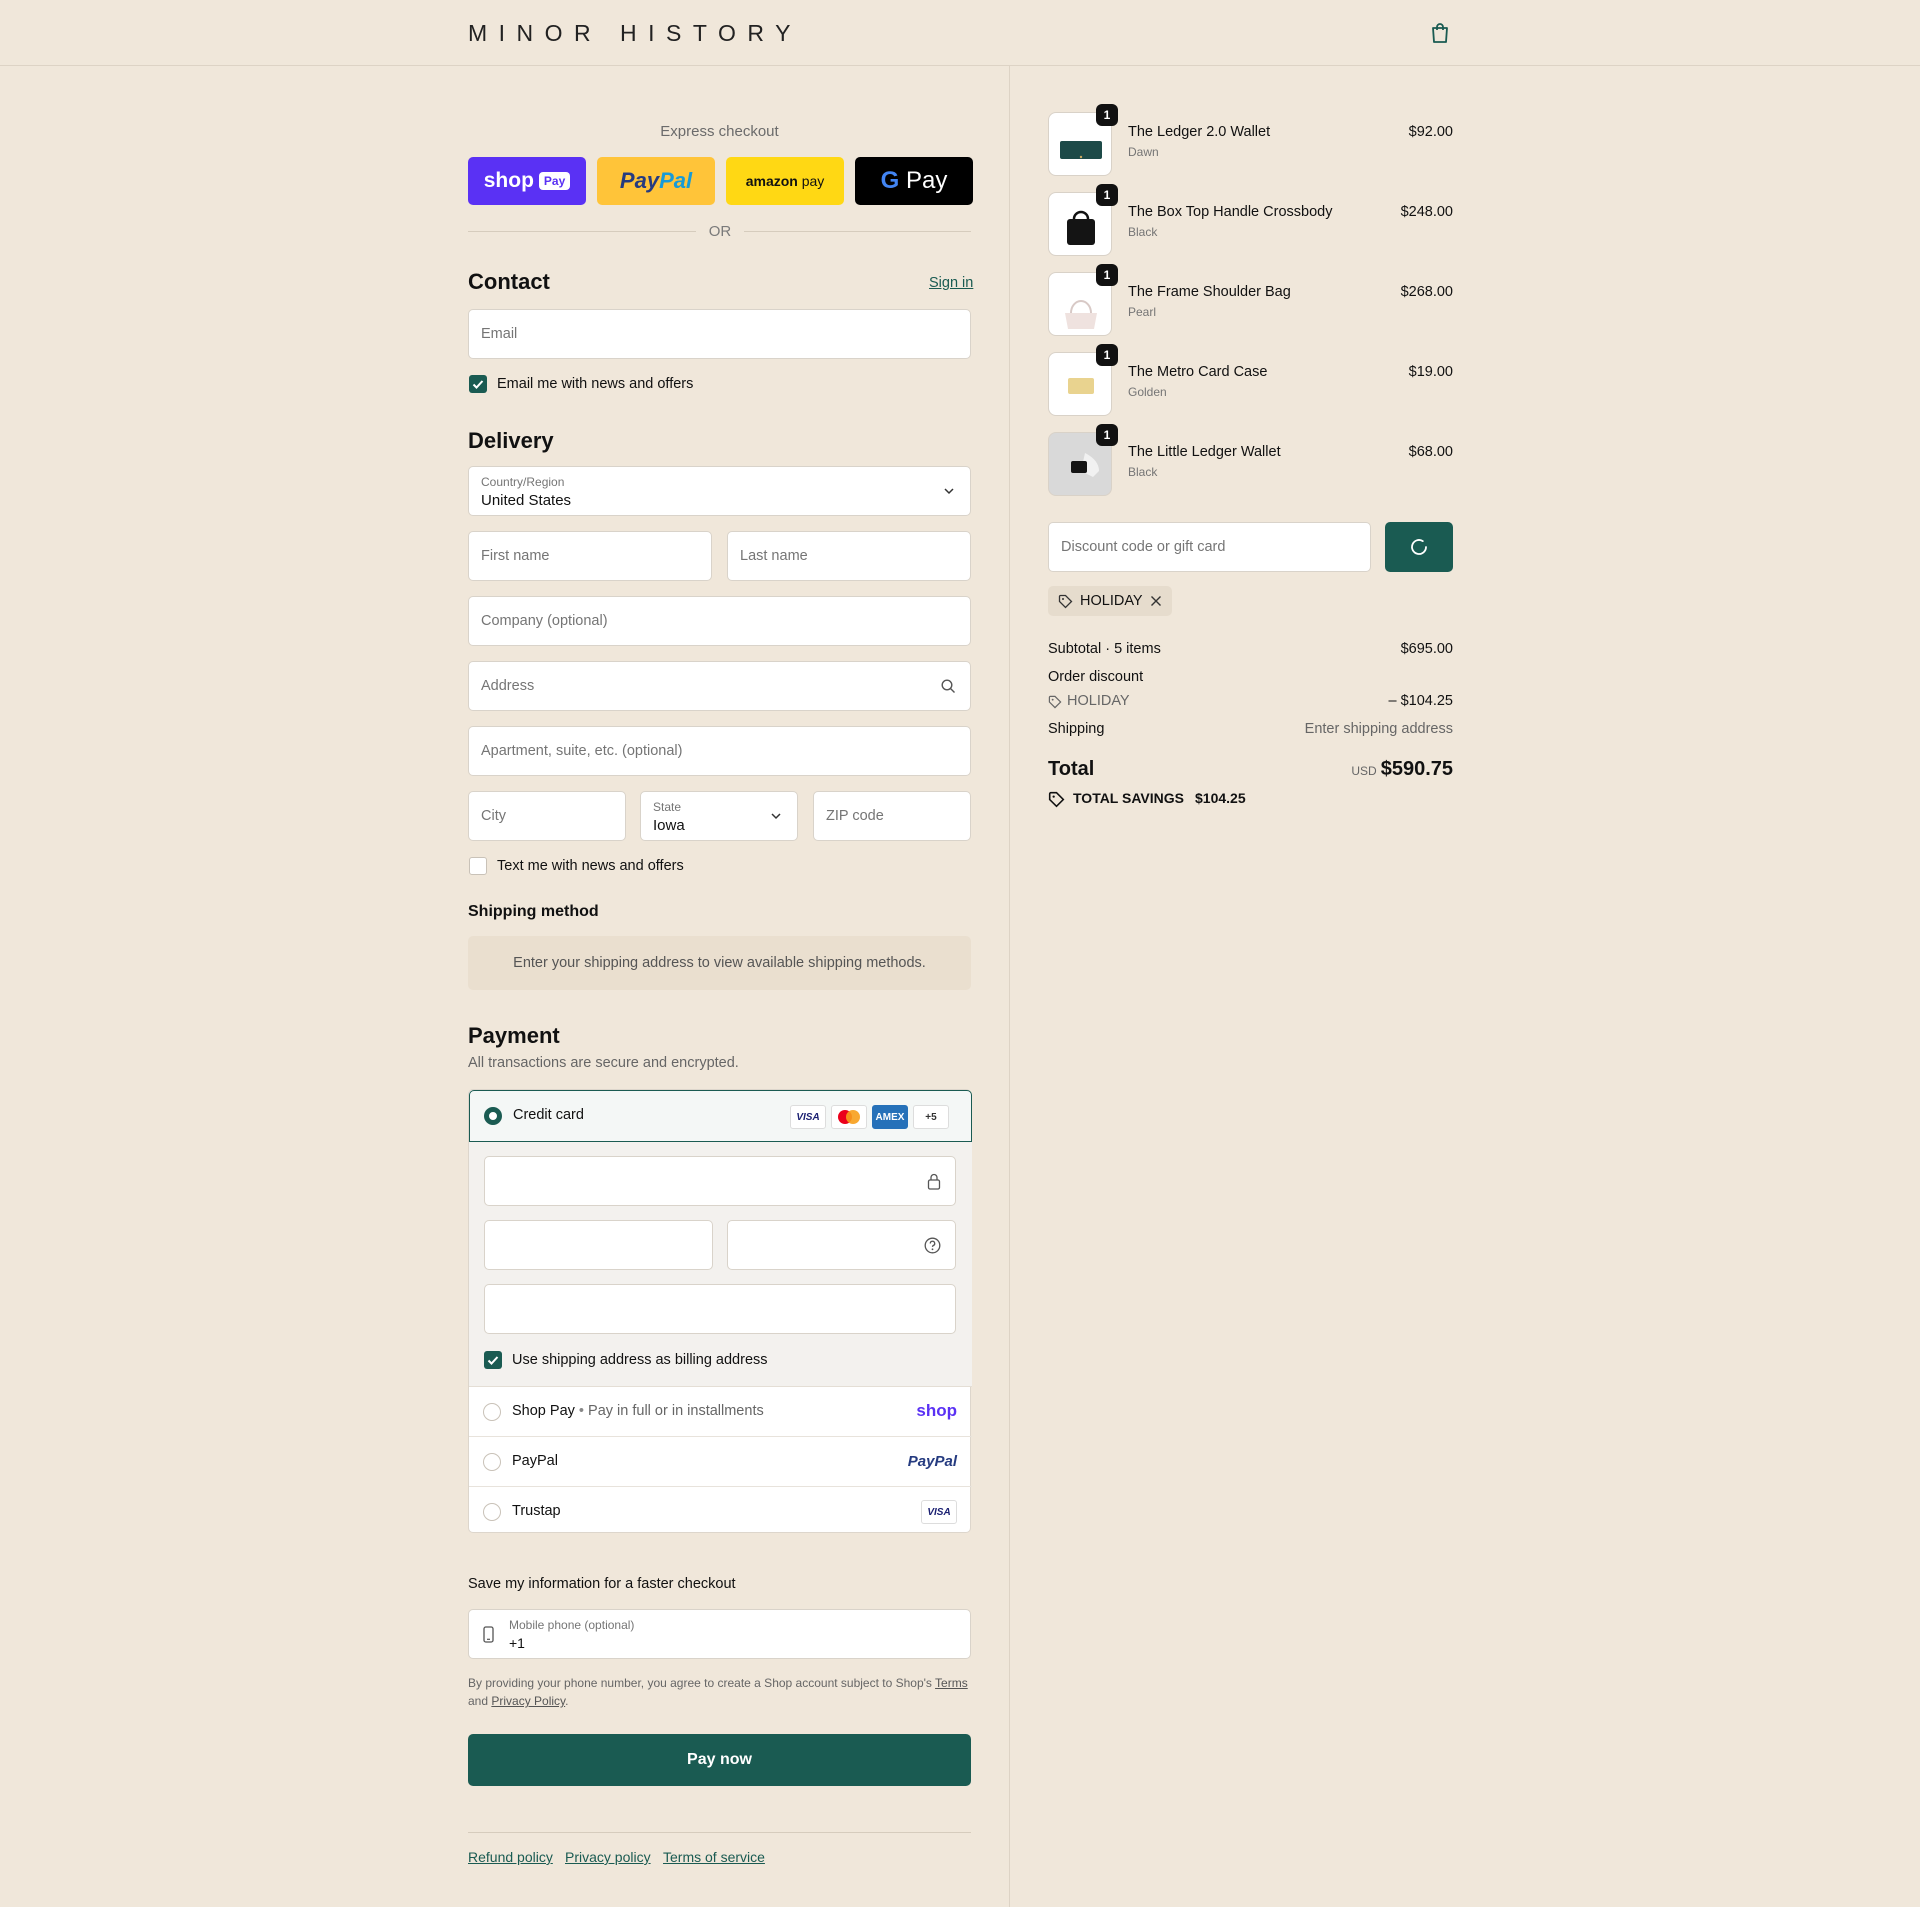 The image size is (1920, 1907). I want to click on credit-card-radio, so click(493, 1116).